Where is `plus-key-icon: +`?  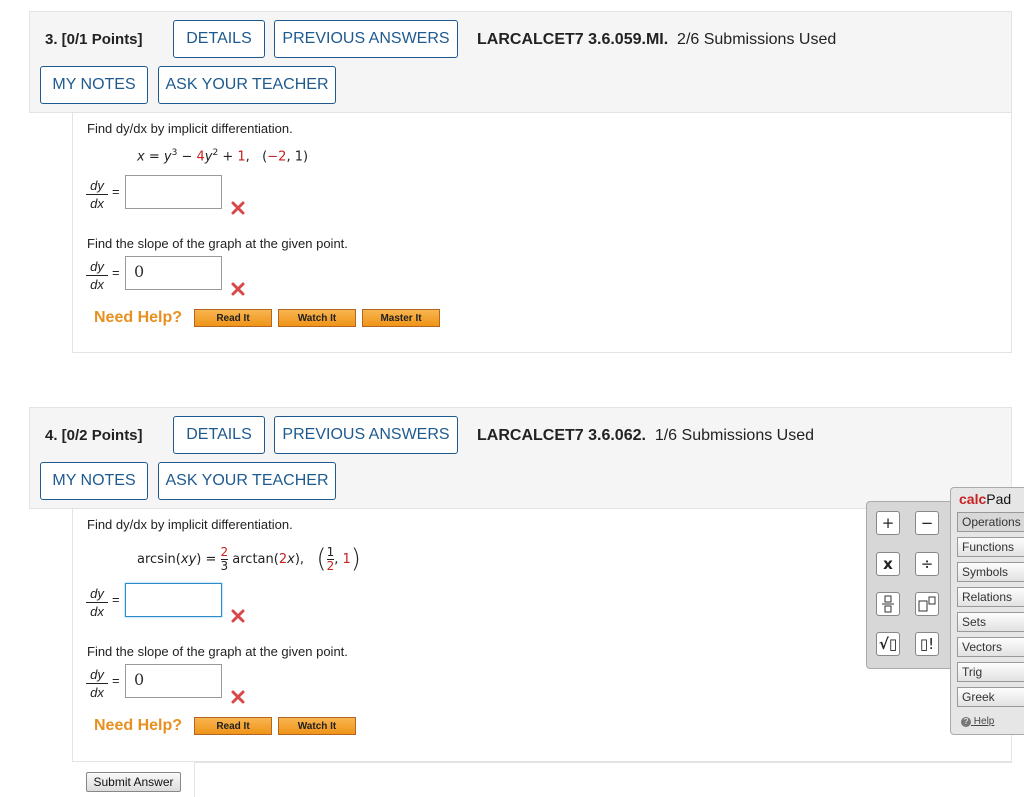 plus-key-icon: + is located at coordinates (888, 523).